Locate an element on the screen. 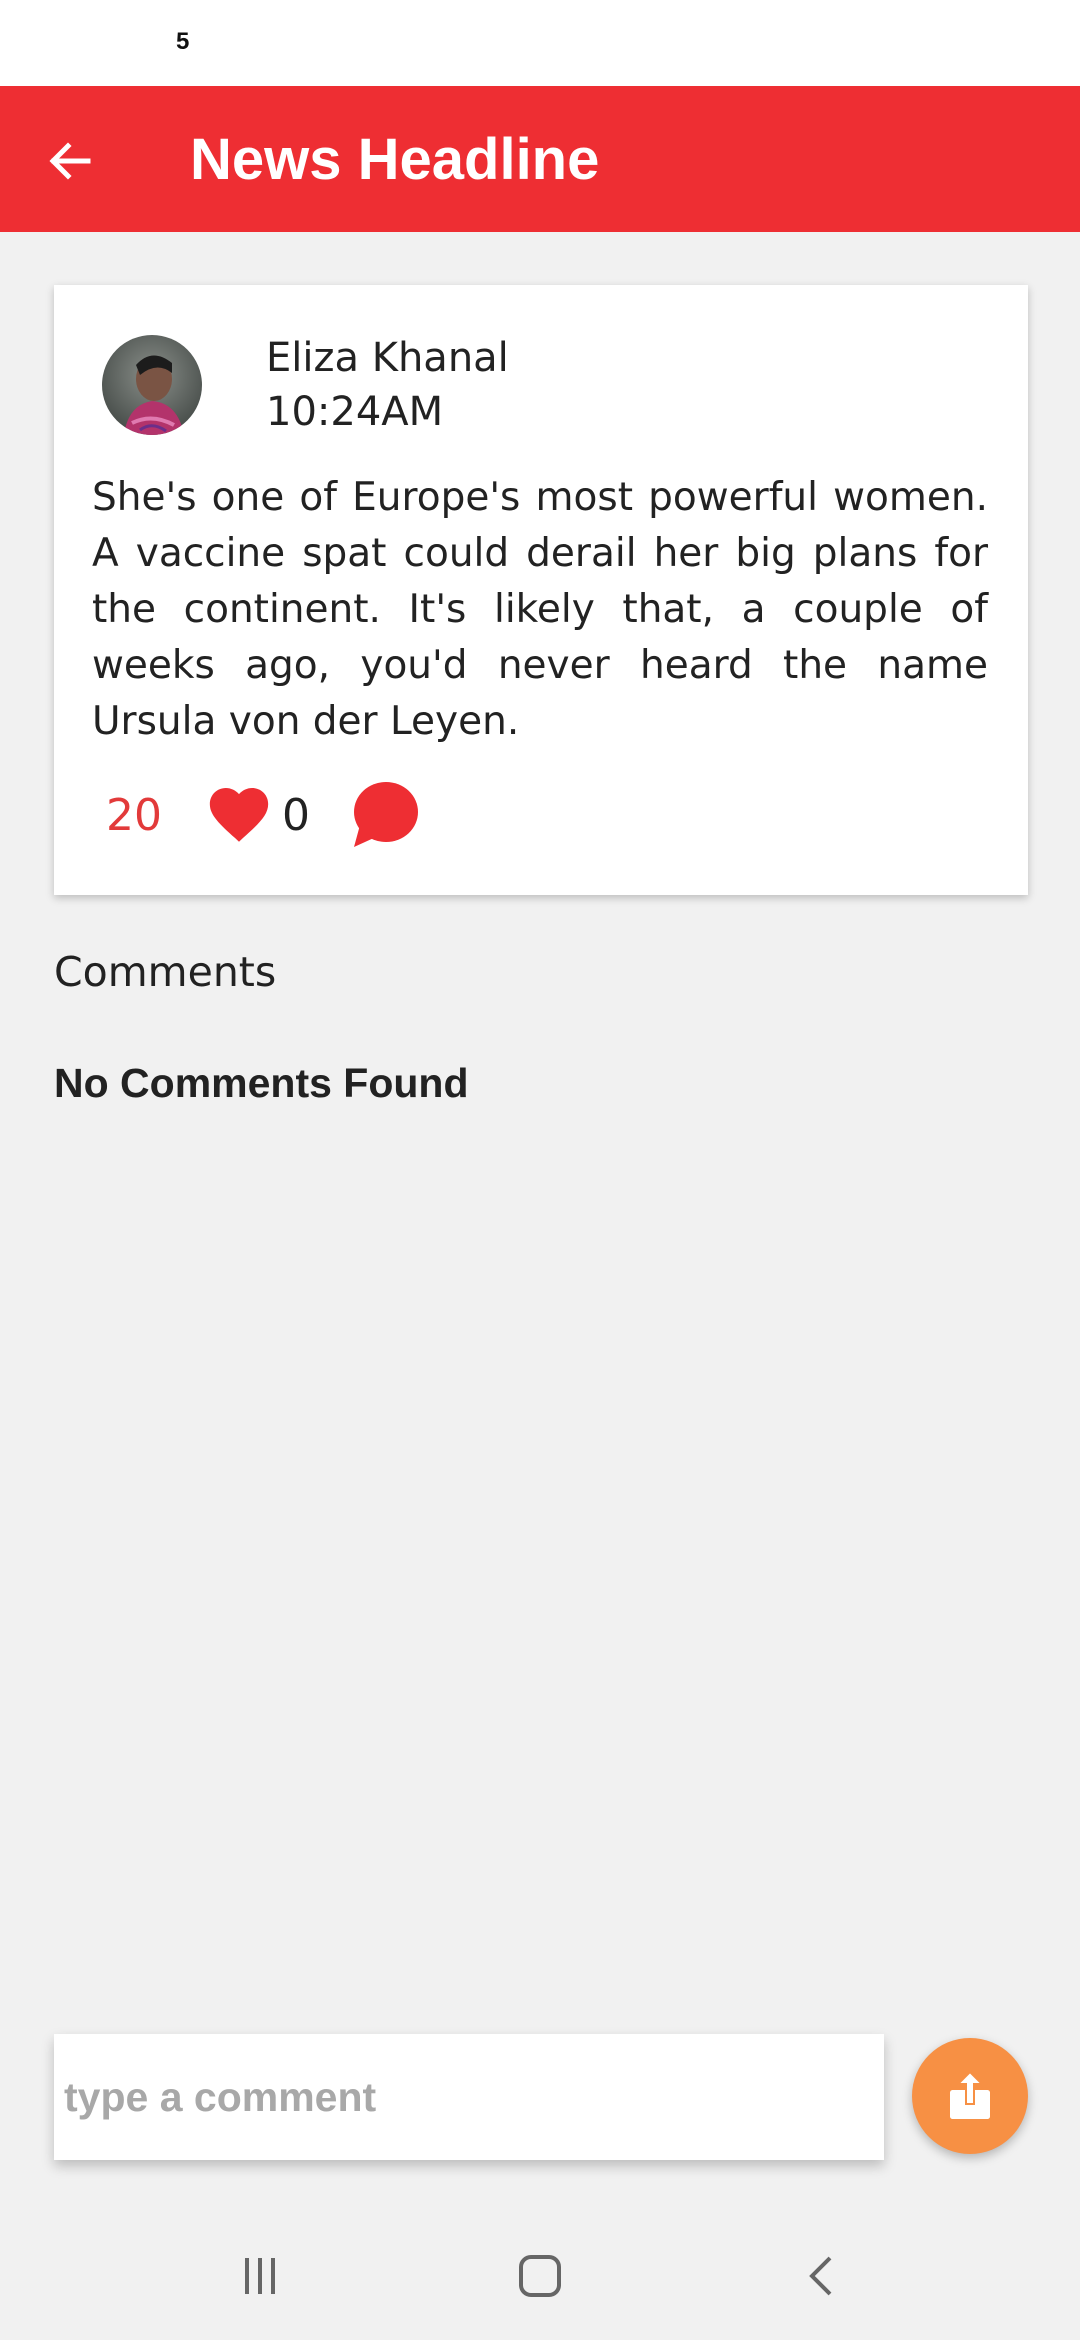  system-nav-bar is located at coordinates (540, 2276).